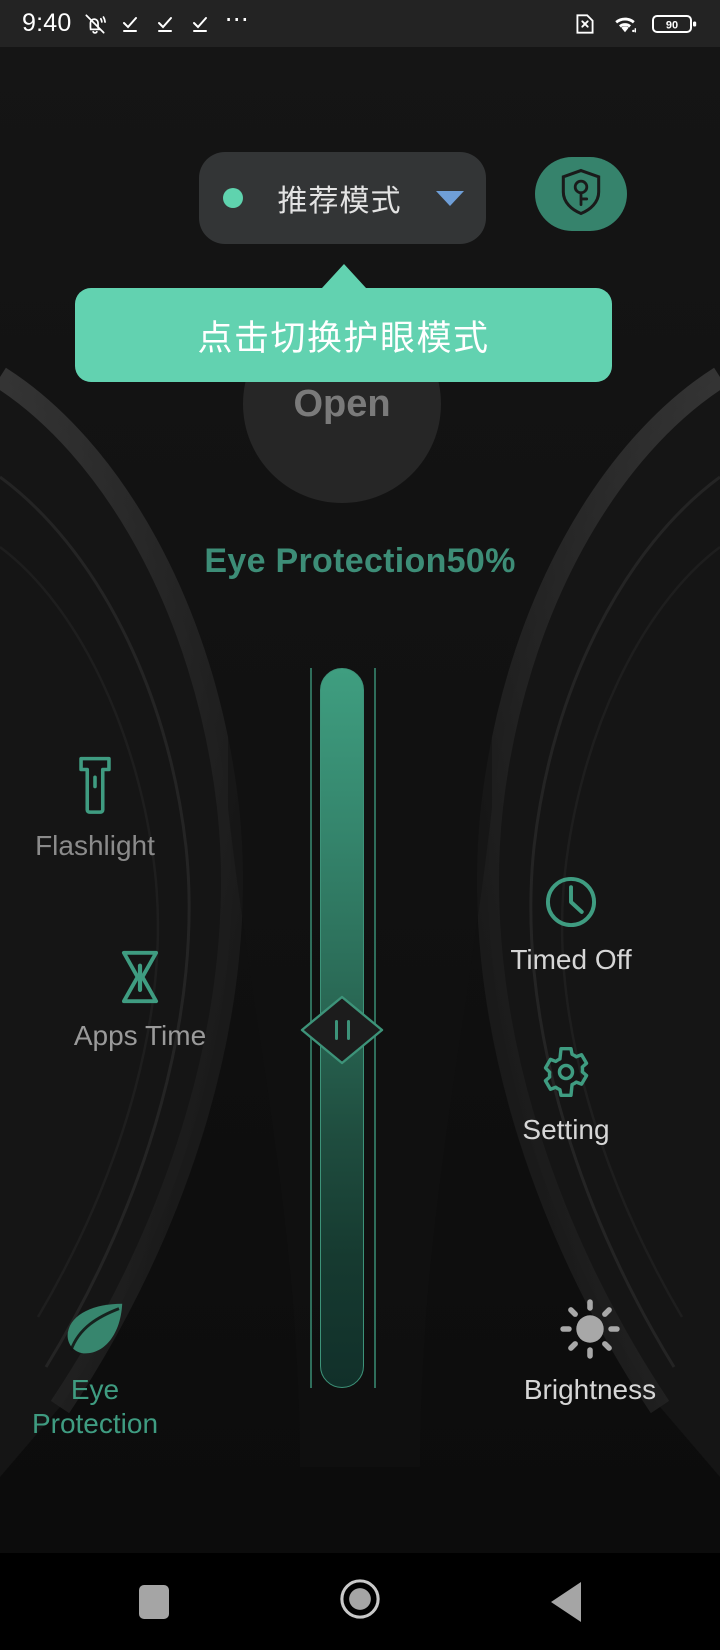  Describe the element at coordinates (342, 403) in the screenshot. I see `power-toggle-label: Open` at that location.